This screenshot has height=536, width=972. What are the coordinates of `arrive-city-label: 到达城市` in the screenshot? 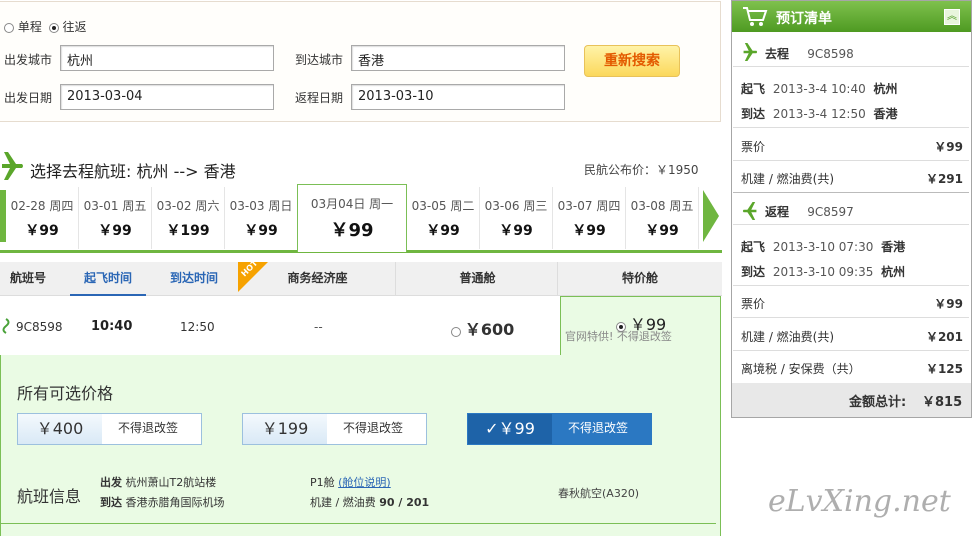 It's located at (319, 60).